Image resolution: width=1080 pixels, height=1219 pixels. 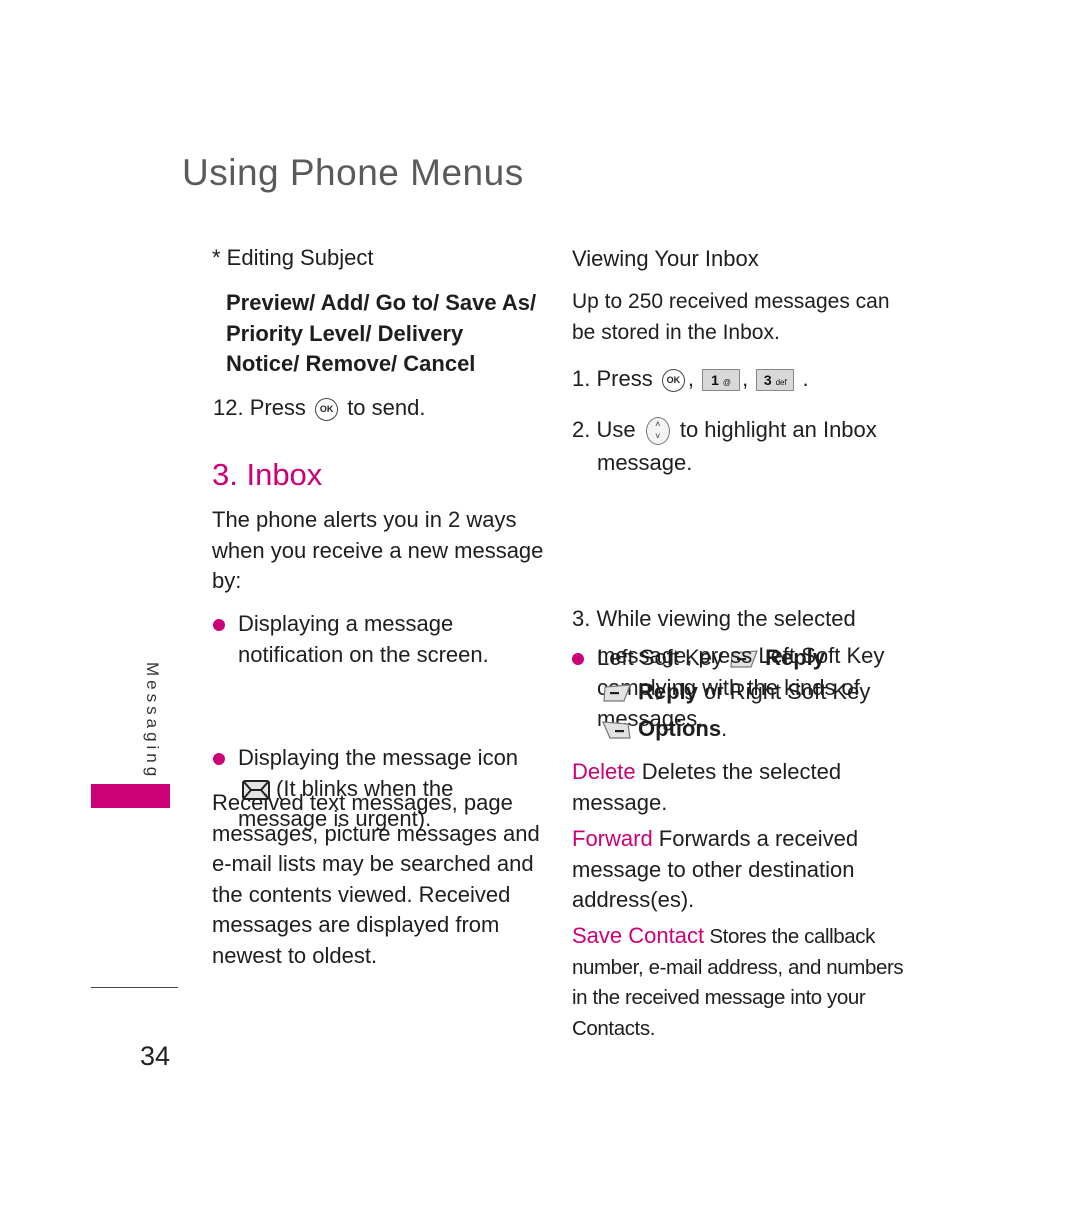 I want to click on page-number: 34, so click(x=155, y=1056).